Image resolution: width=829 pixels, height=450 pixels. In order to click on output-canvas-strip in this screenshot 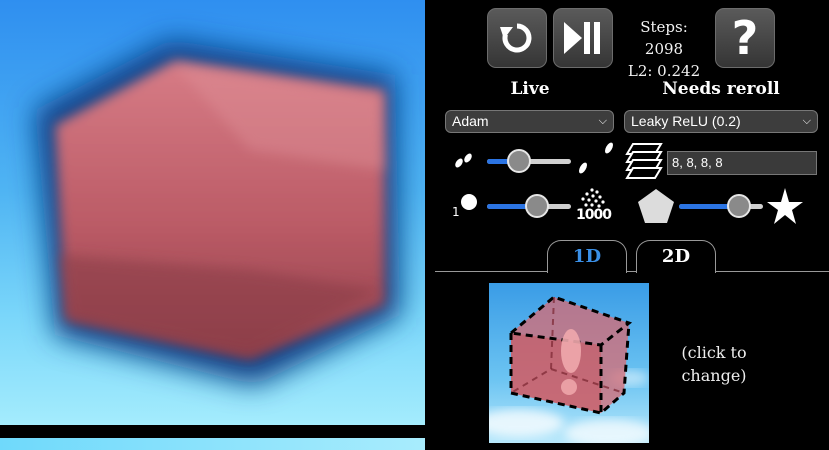, I will do `click(212, 444)`.